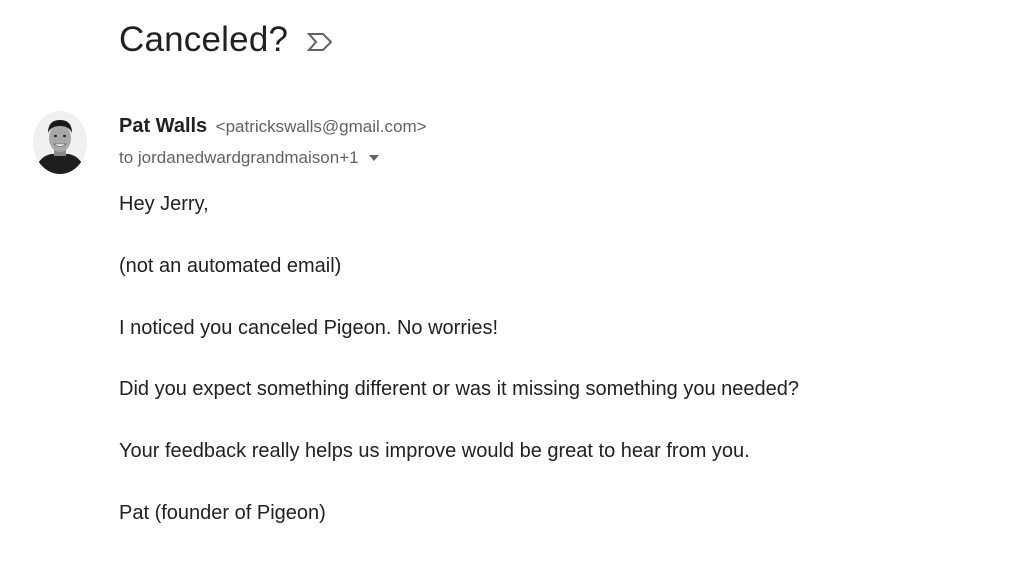 This screenshot has width=1024, height=563. I want to click on sender-name: Pat Walls, so click(163, 126).